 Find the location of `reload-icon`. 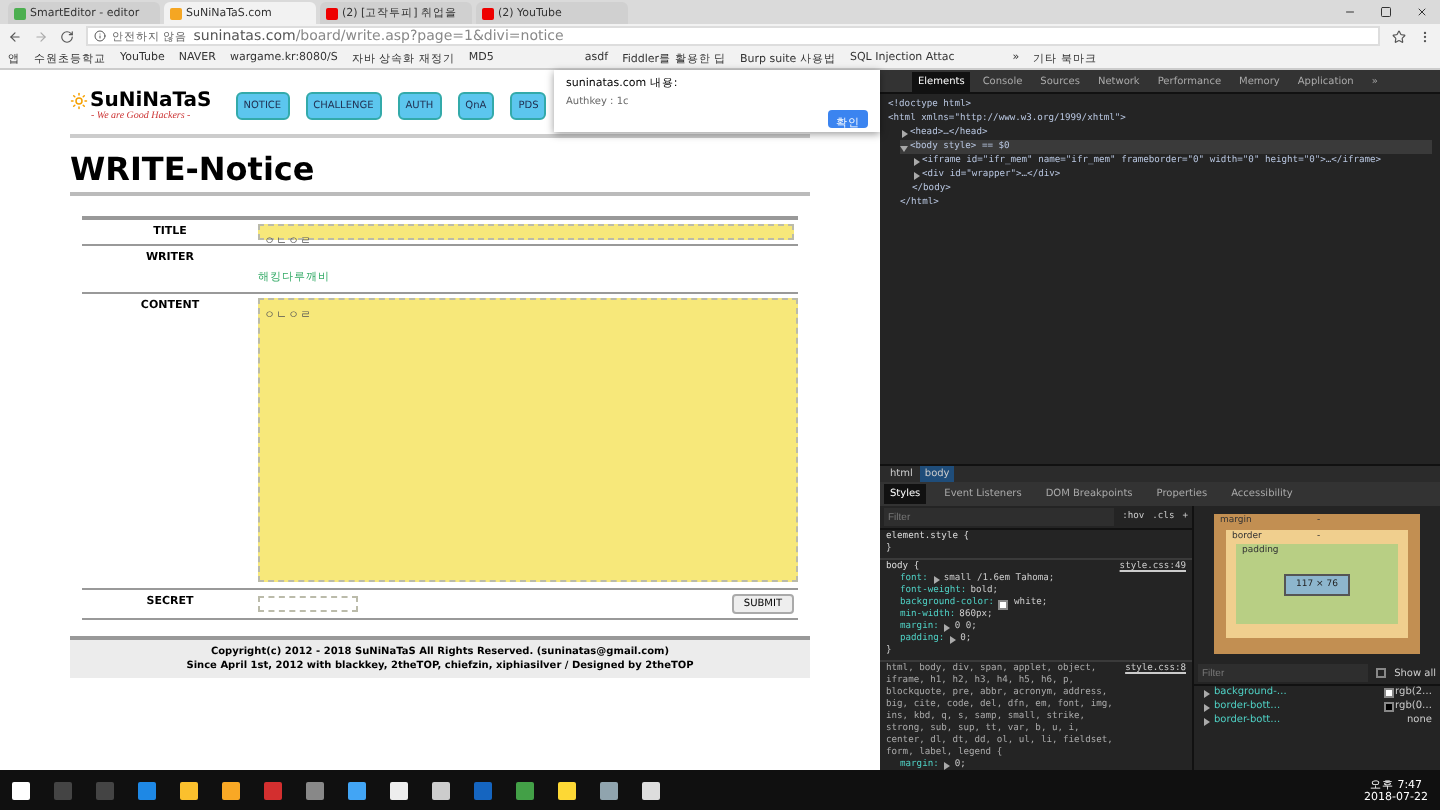

reload-icon is located at coordinates (67, 36).